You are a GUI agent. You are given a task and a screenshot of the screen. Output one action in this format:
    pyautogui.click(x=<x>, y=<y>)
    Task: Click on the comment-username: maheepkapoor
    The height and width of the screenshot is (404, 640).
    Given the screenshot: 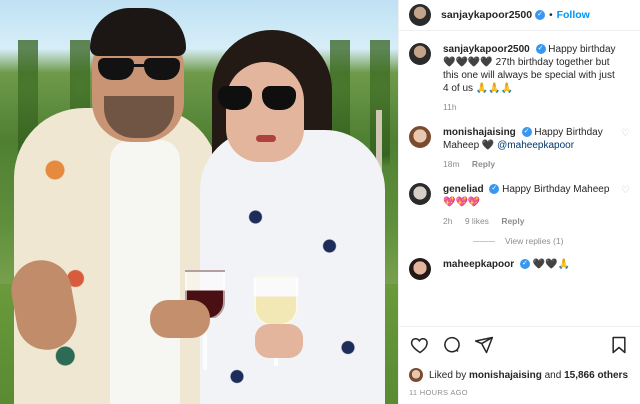 What is the action you would take?
    pyautogui.click(x=478, y=264)
    